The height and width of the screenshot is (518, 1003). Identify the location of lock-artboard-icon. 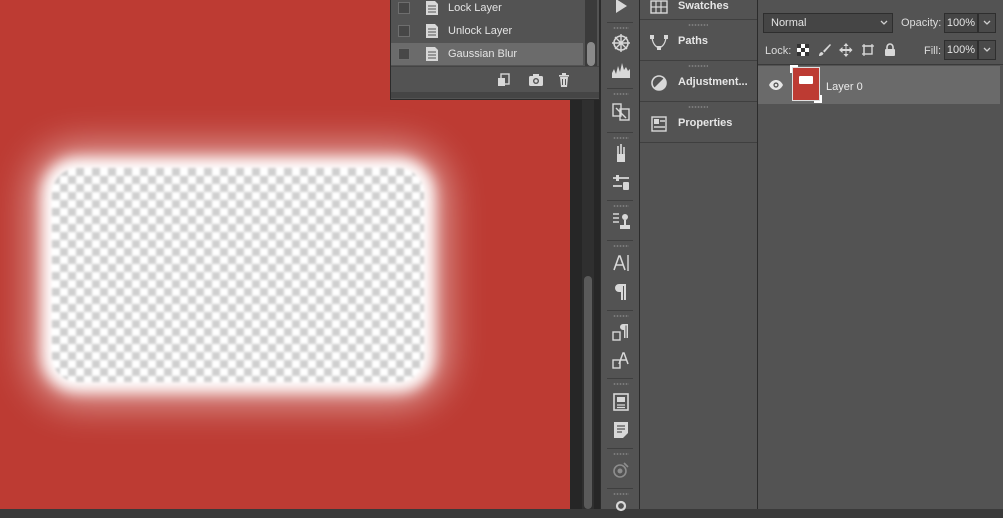
(868, 50).